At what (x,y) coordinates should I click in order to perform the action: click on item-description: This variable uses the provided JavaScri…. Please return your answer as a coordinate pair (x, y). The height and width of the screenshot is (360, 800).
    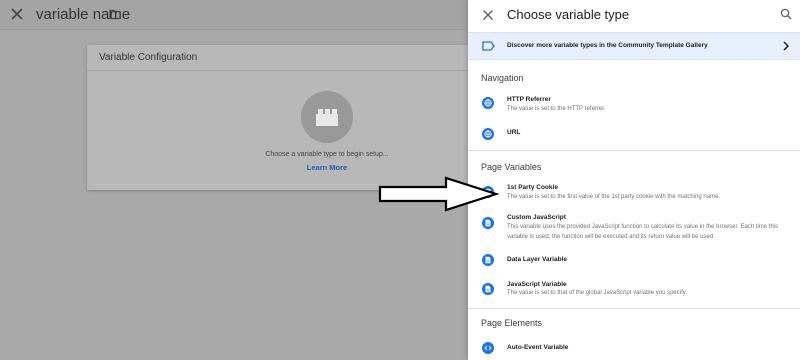
    Looking at the image, I should click on (643, 232).